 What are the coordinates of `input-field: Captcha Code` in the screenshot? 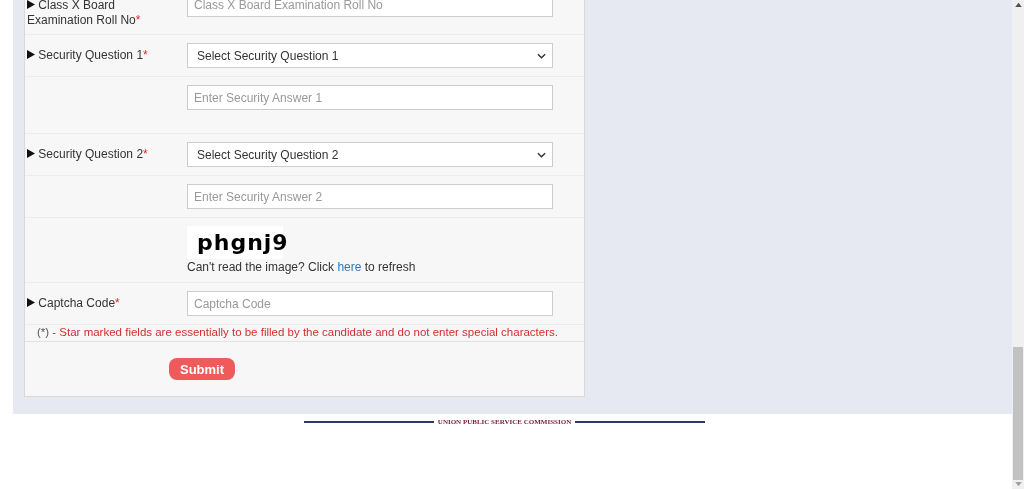 It's located at (370, 303).